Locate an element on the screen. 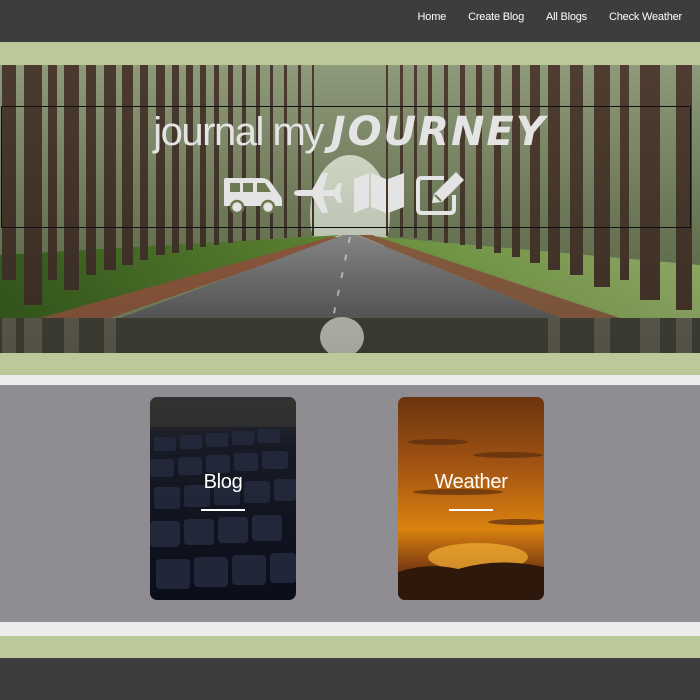 Image resolution: width=700 pixels, height=700 pixels. weather-card-underline is located at coordinates (471, 510).